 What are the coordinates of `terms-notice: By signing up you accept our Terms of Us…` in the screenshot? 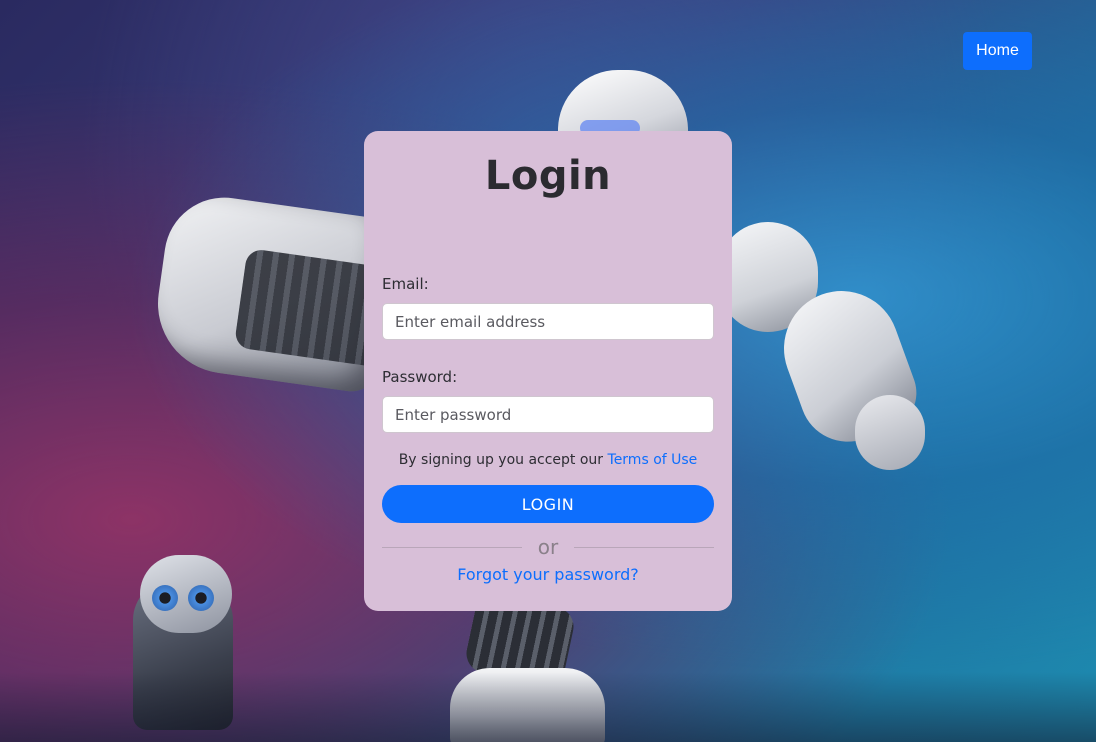 It's located at (548, 460).